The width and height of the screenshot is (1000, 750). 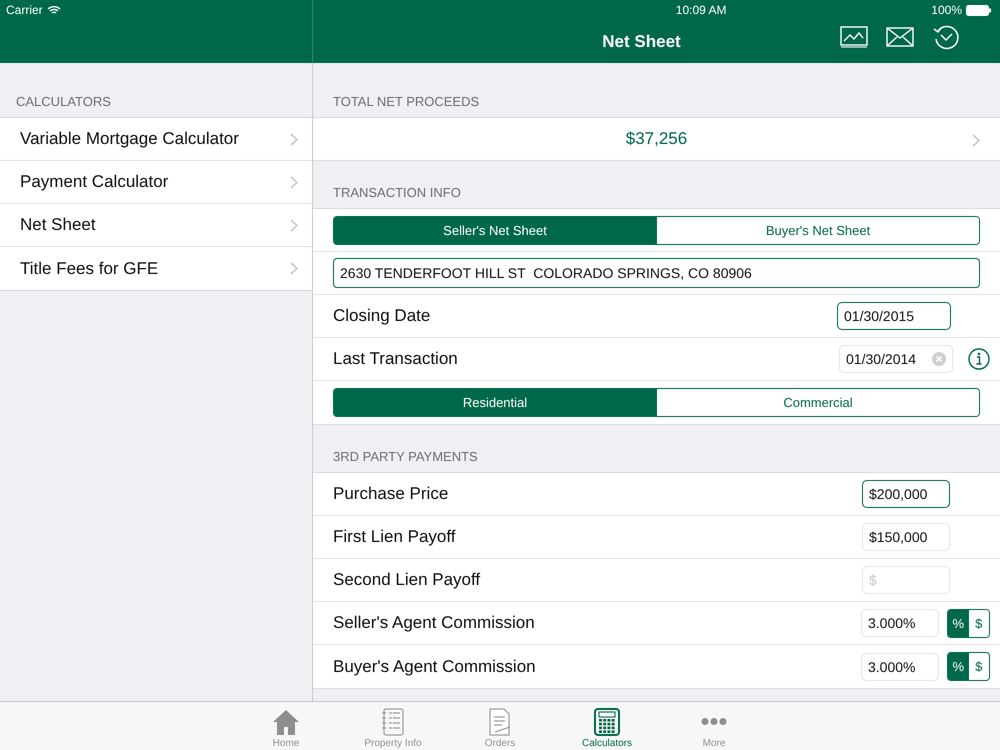 What do you see at coordinates (906, 537) in the screenshot?
I see `input-field: $150,000` at bounding box center [906, 537].